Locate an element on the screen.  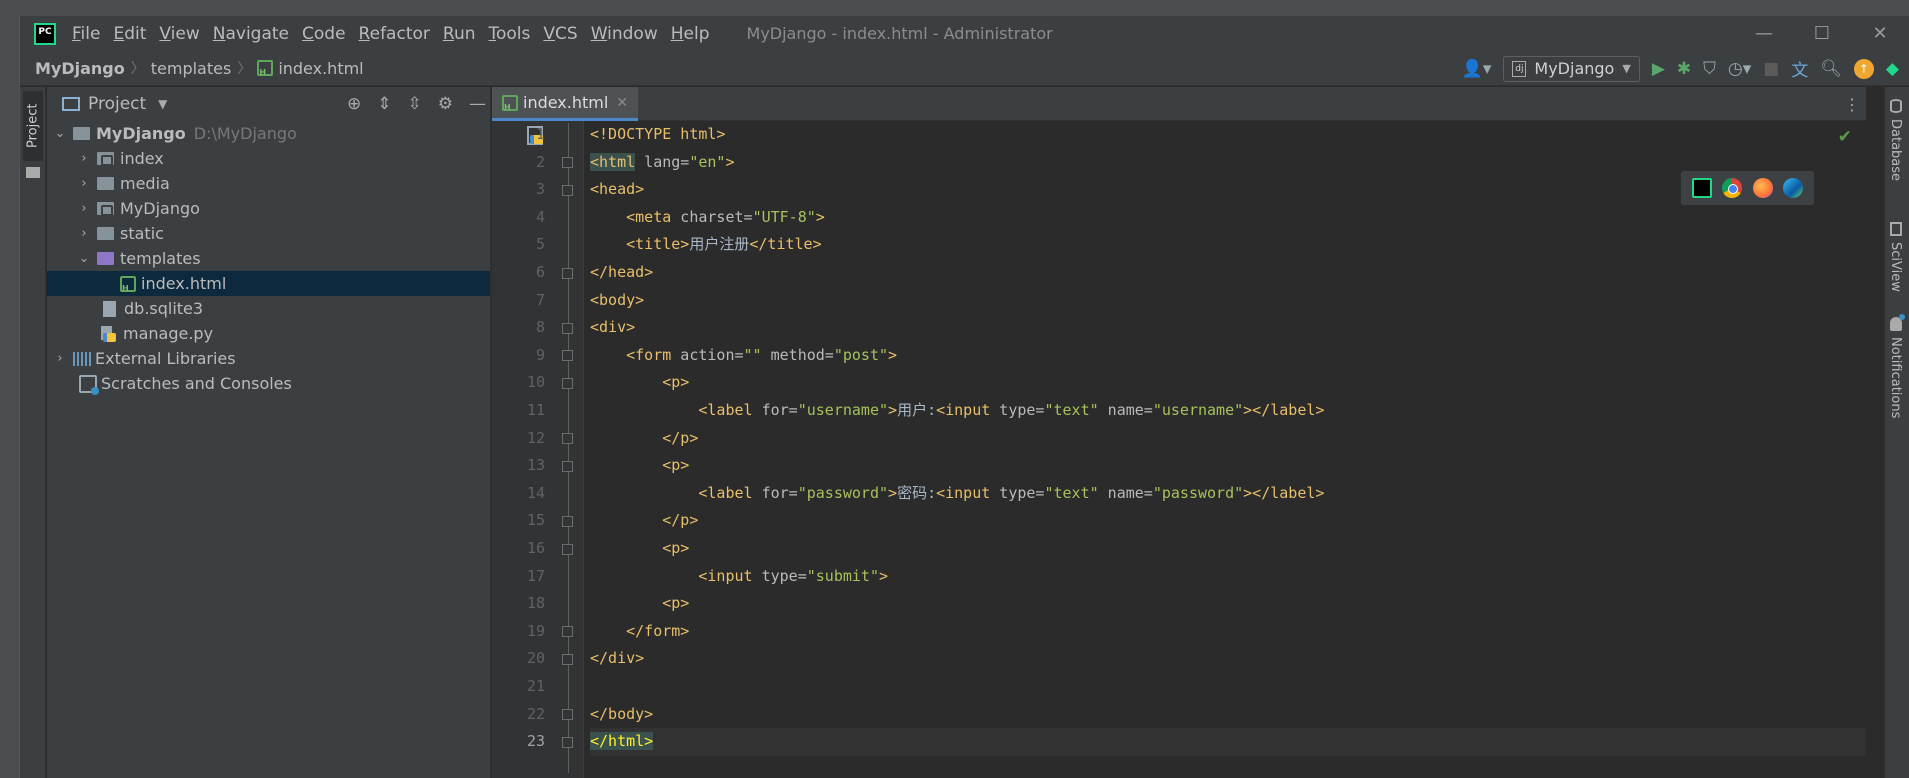
more-options-icon: ⋮ is located at coordinates (1852, 104).